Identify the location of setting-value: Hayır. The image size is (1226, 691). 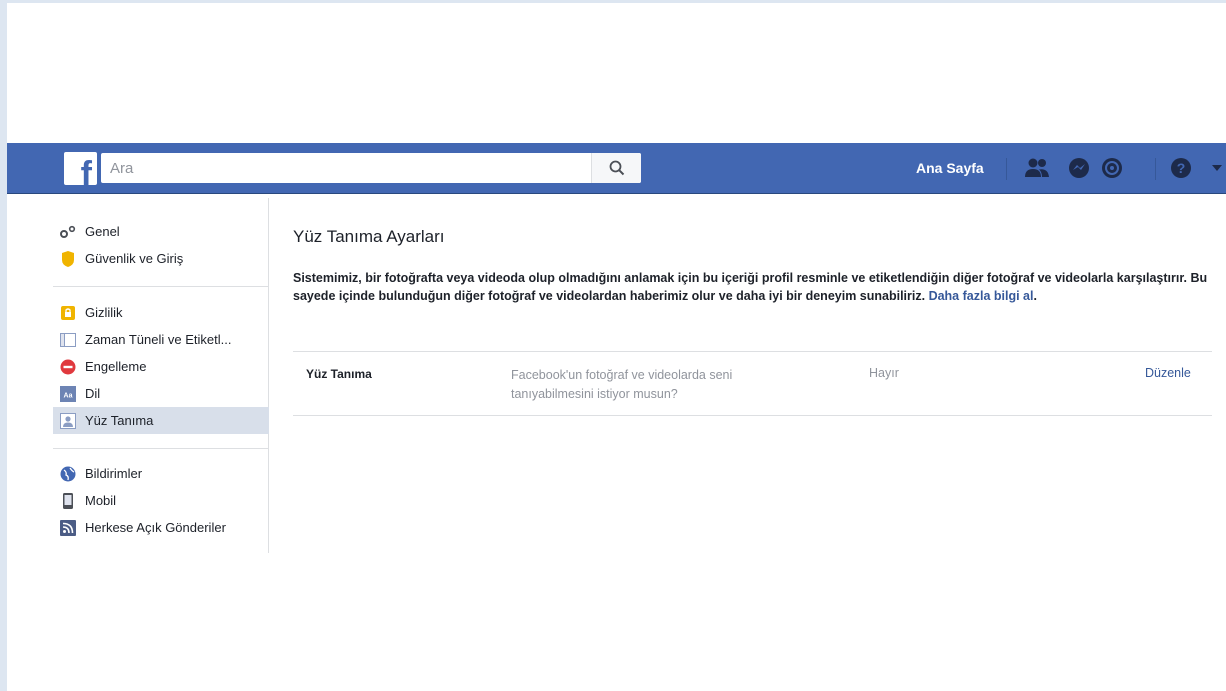
(884, 373).